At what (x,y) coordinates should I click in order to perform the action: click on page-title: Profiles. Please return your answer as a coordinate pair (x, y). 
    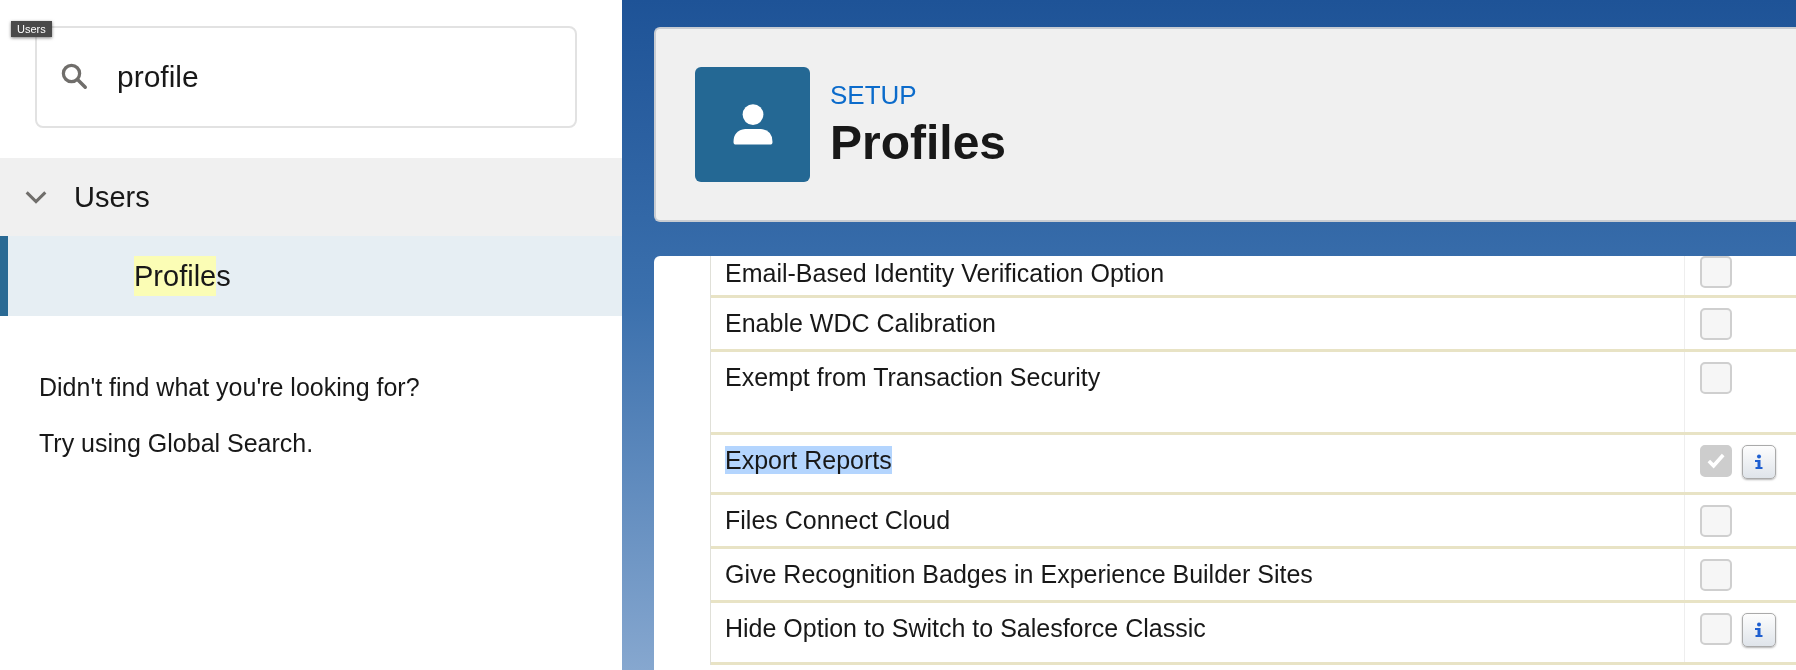
    Looking at the image, I should click on (918, 142).